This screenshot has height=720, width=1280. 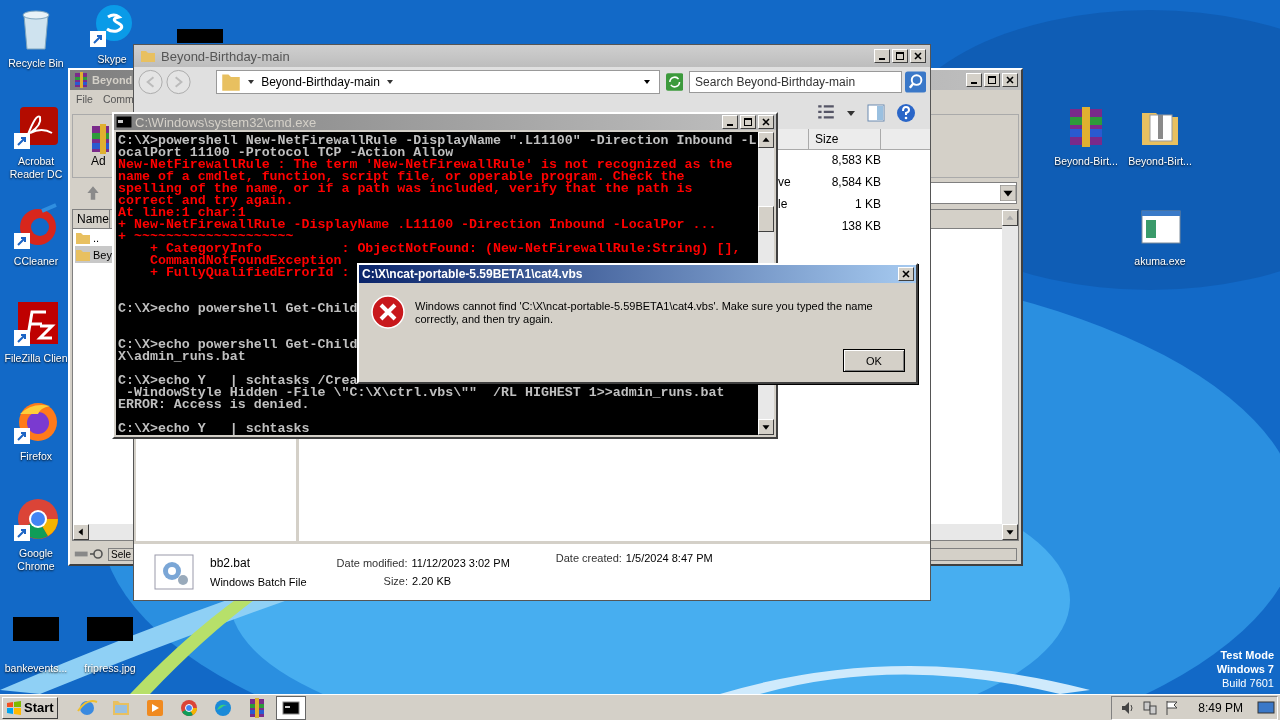 What do you see at coordinates (388, 312) in the screenshot?
I see `error-icon` at bounding box center [388, 312].